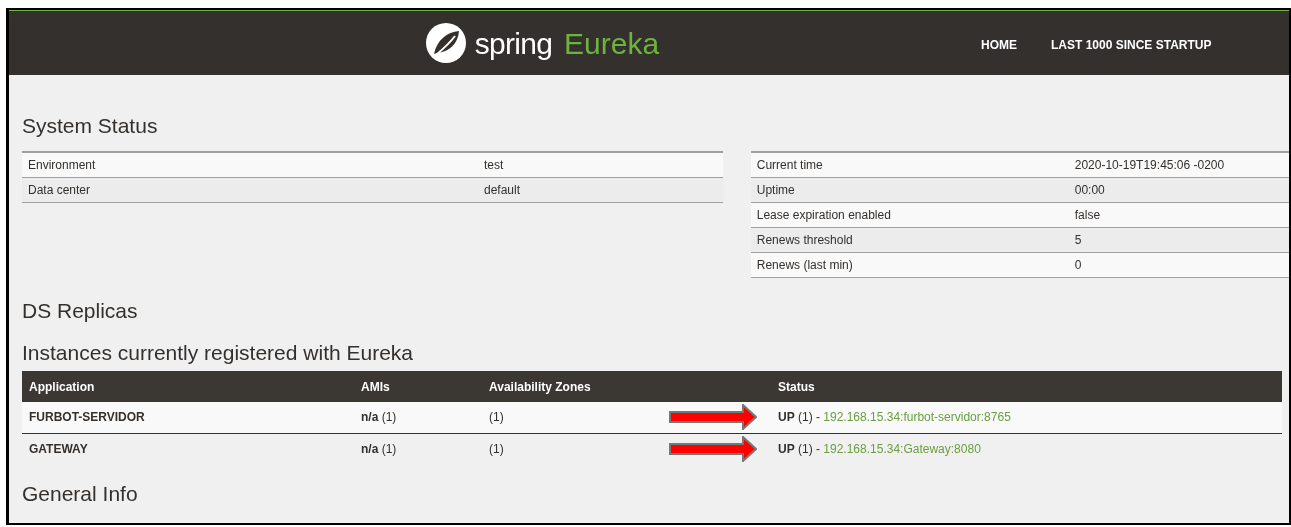 The image size is (1291, 527). What do you see at coordinates (1077, 265) in the screenshot?
I see `table-cell-text: 0` at bounding box center [1077, 265].